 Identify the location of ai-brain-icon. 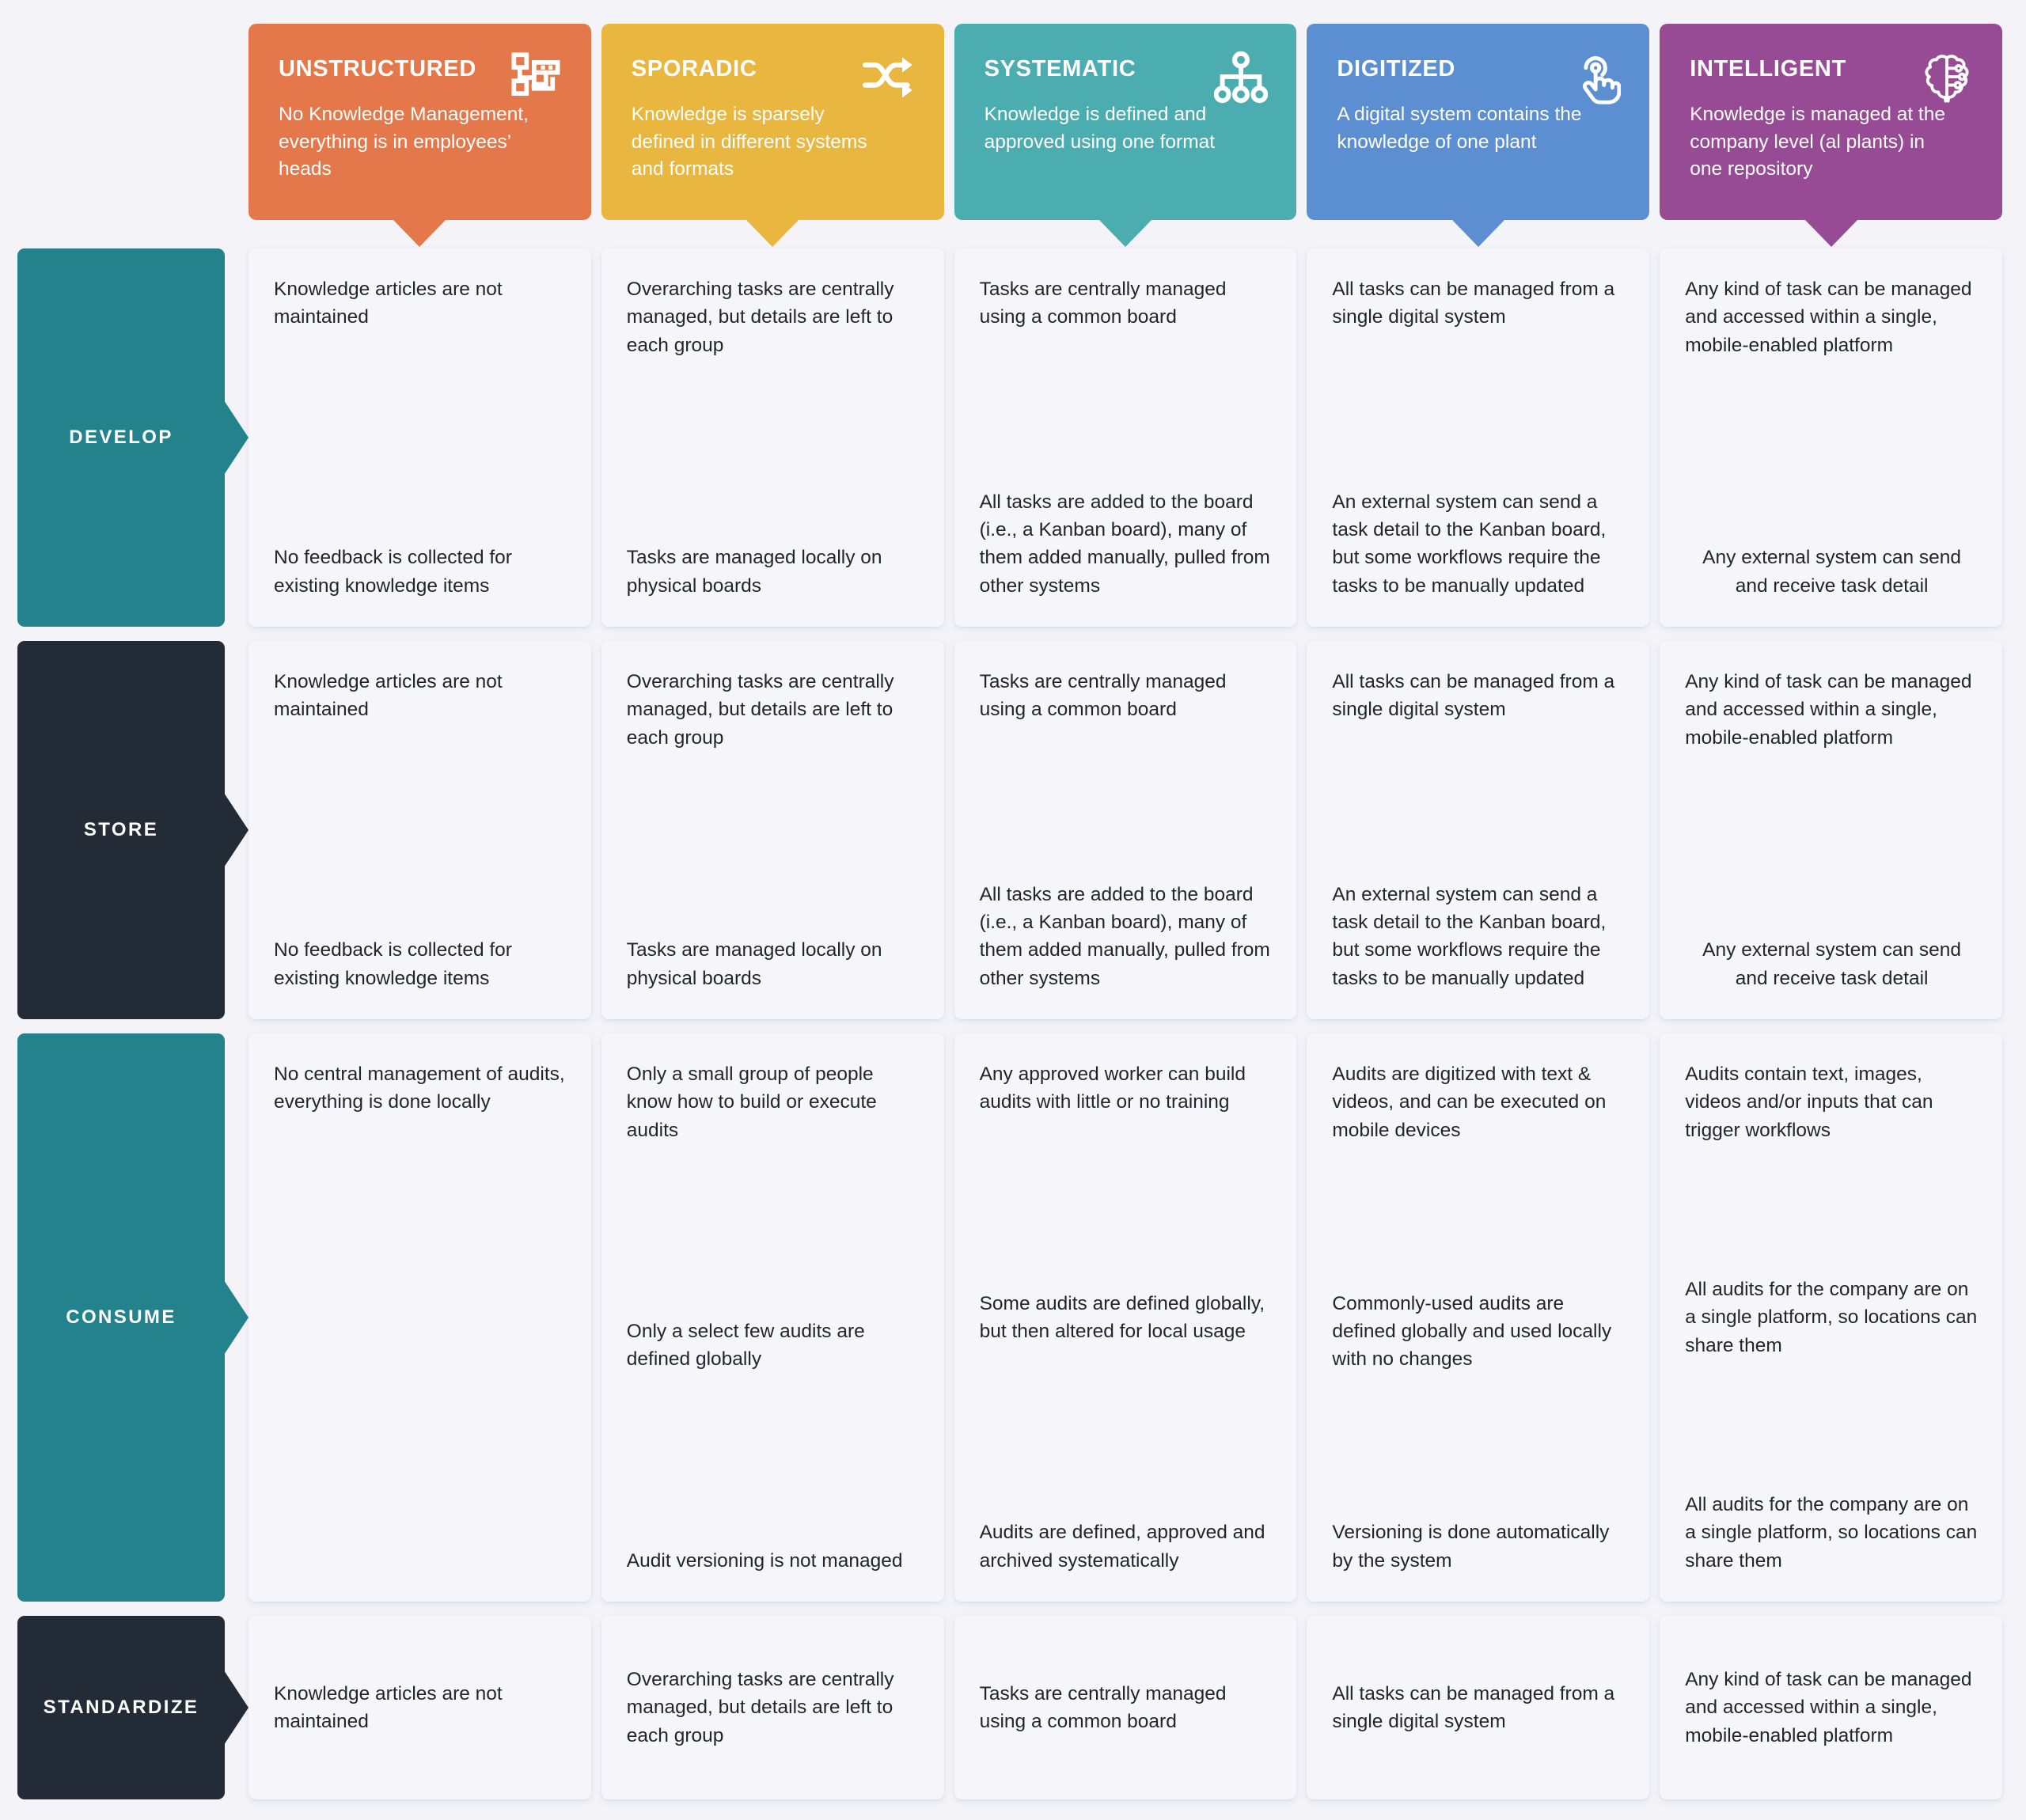
(1947, 77).